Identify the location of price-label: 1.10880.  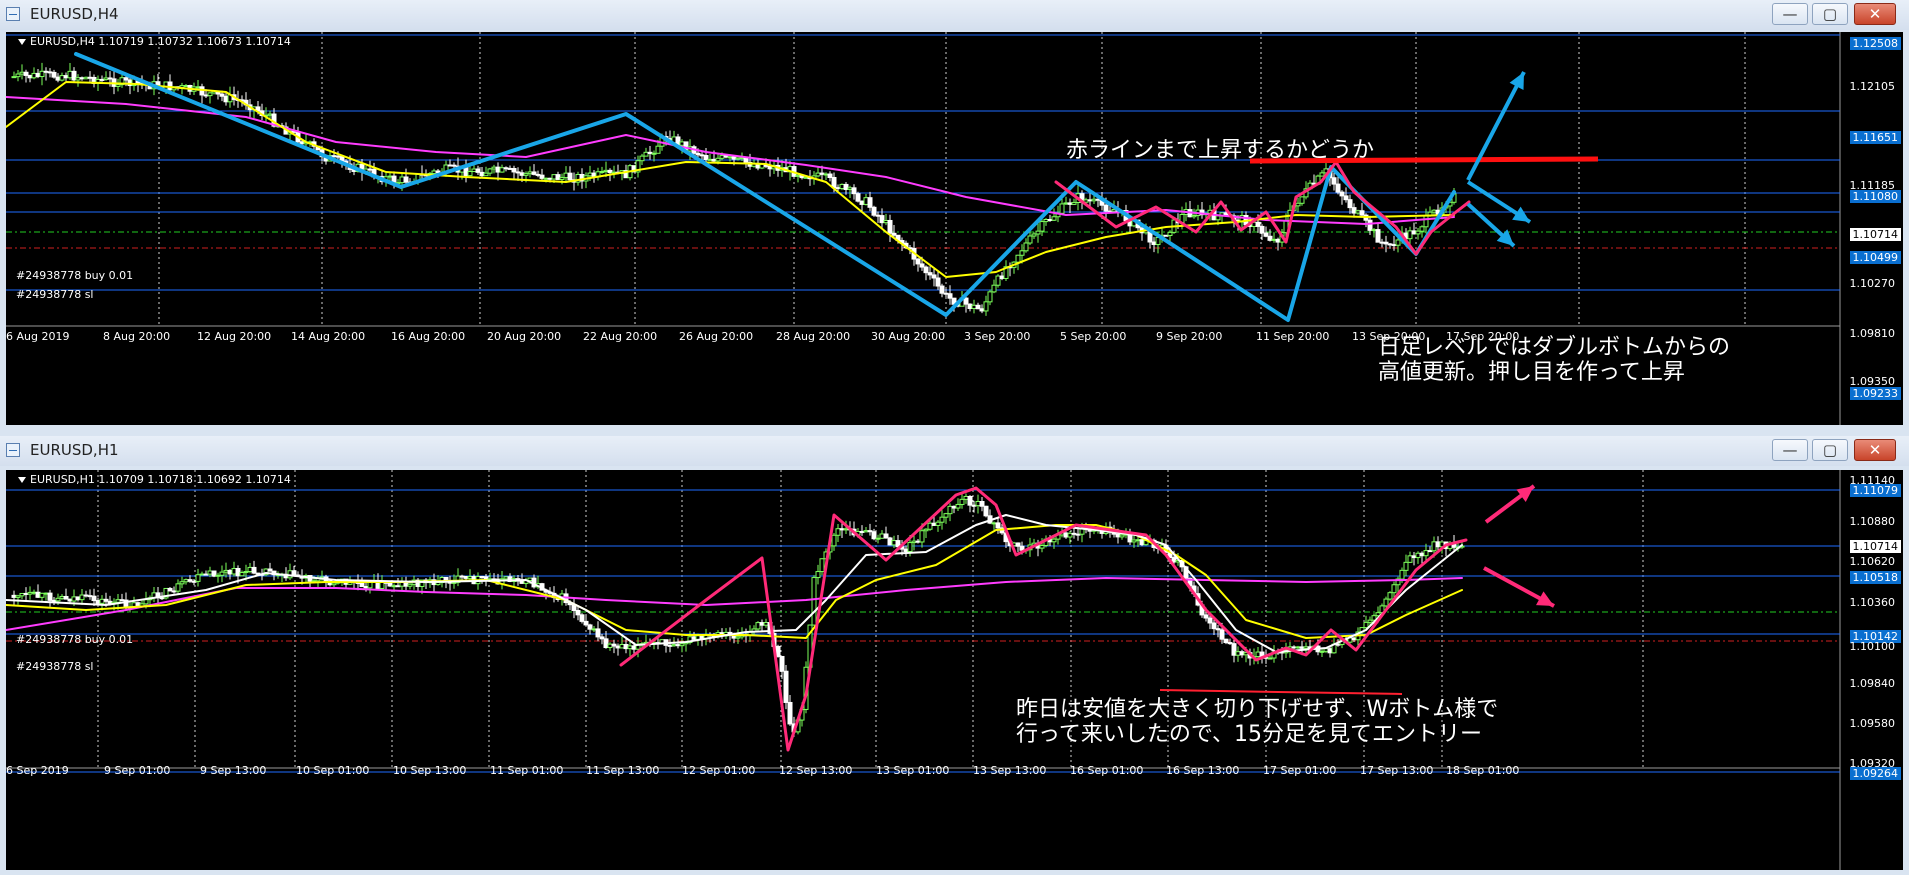
(1872, 521).